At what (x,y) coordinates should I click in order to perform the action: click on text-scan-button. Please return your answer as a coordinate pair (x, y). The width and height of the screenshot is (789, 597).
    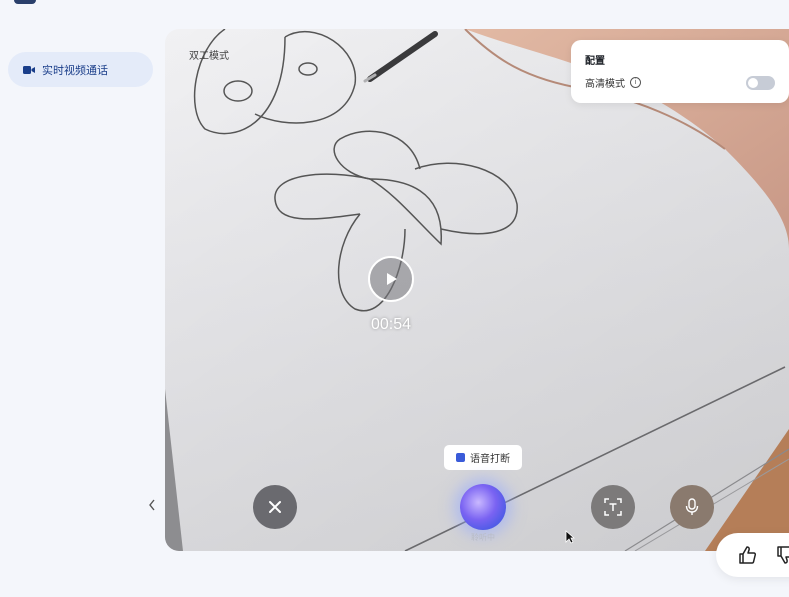
    Looking at the image, I should click on (613, 507).